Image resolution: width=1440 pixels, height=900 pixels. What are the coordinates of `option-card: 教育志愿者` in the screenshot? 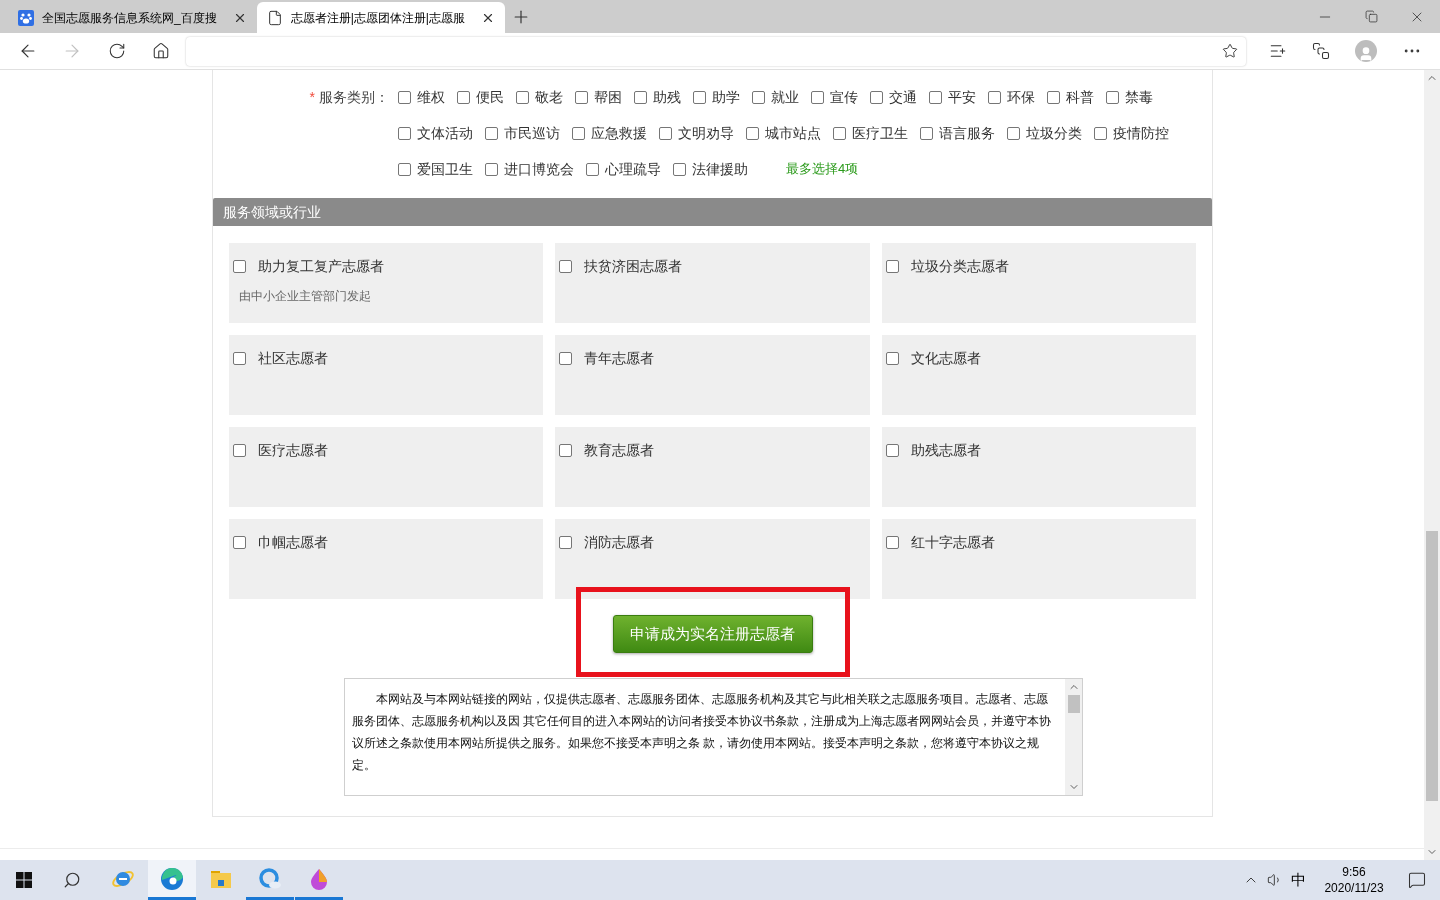 It's located at (712, 467).